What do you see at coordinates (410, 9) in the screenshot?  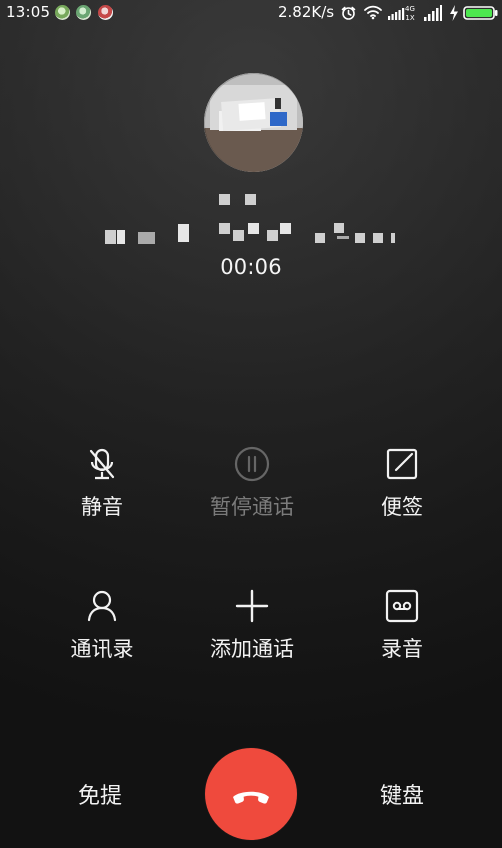 I see `svg-text: 4G` at bounding box center [410, 9].